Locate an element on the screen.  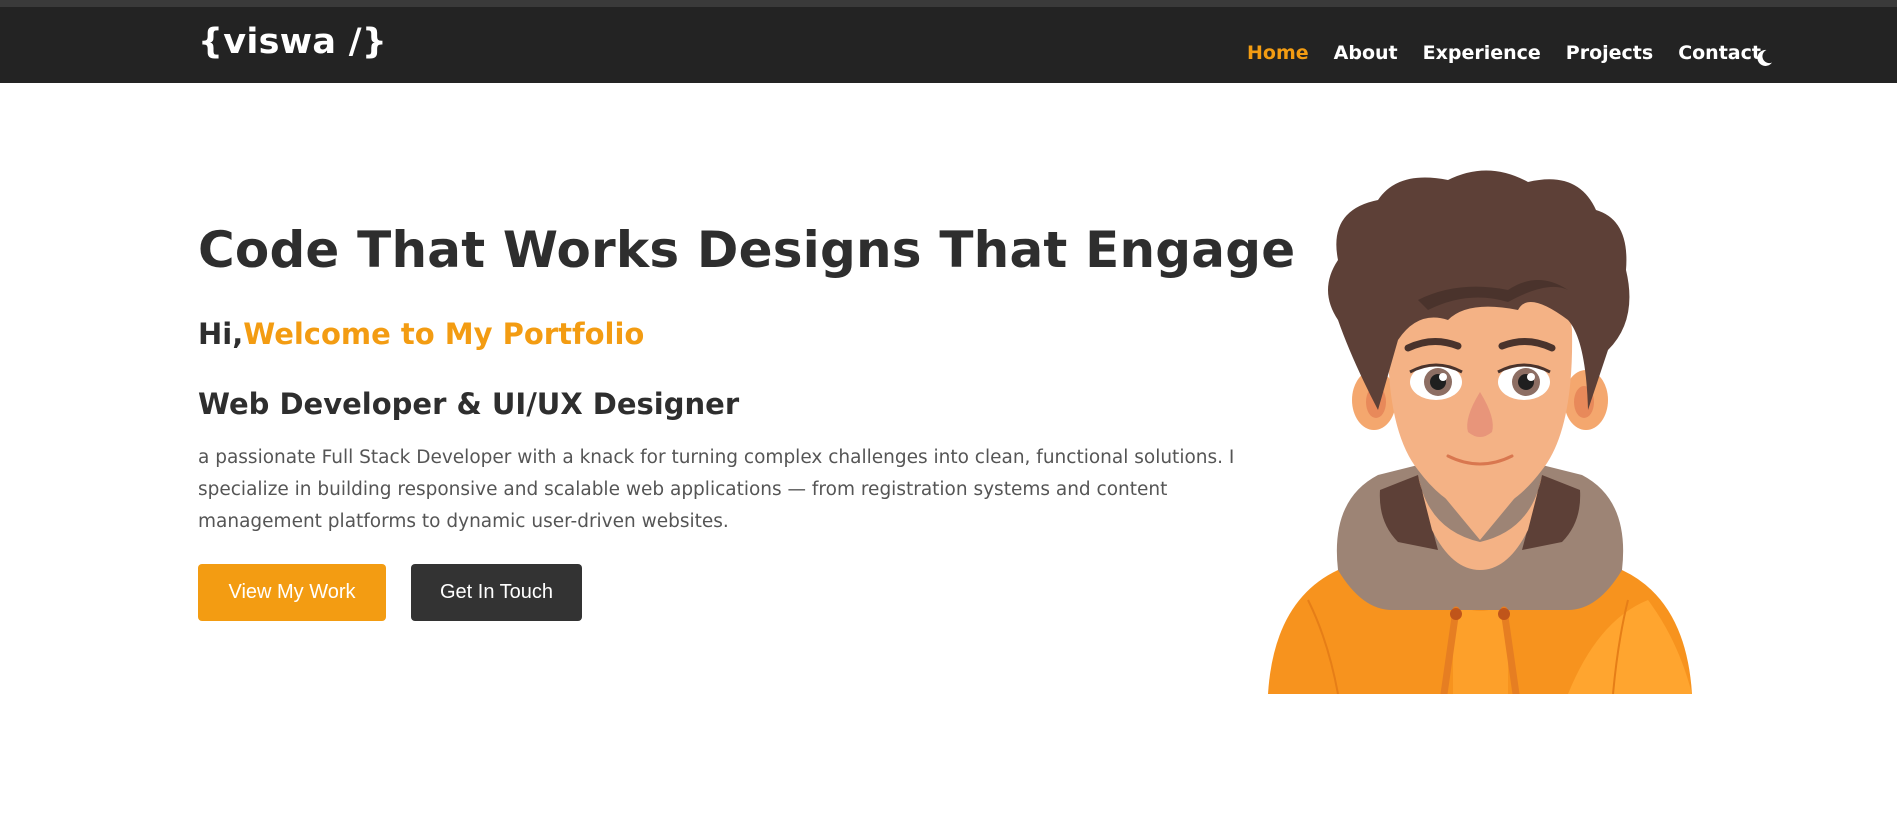
nav-item-home: Home is located at coordinates (1278, 53).